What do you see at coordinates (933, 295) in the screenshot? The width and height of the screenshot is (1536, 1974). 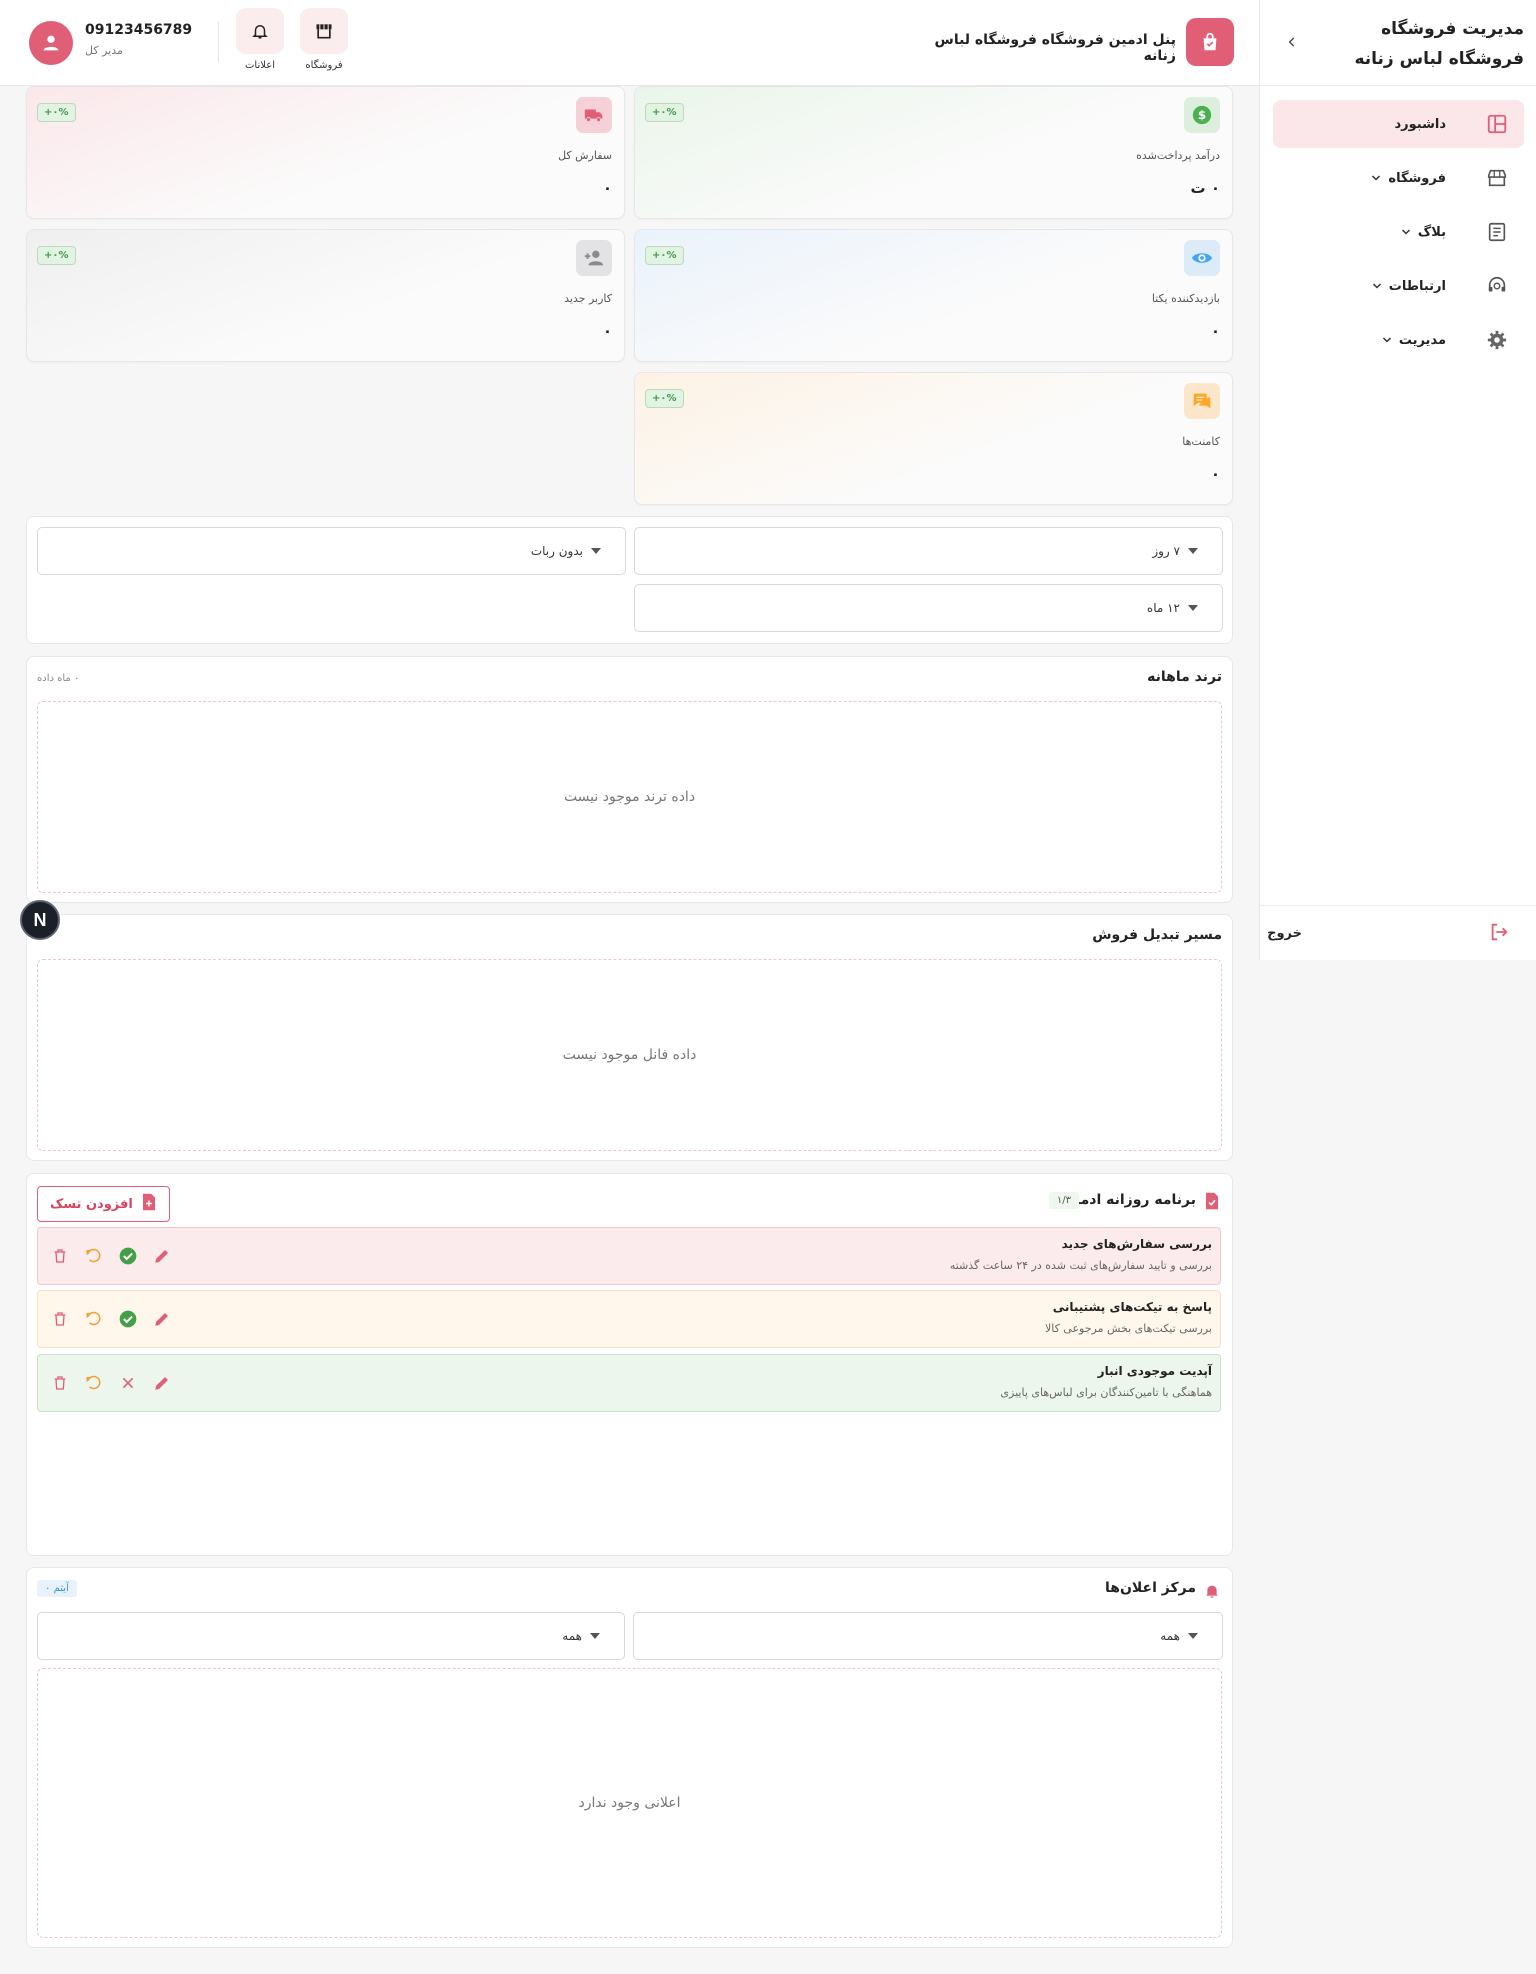 I see `stat-card-visitors: +۰% بازدیدکننده یکتا ۰` at bounding box center [933, 295].